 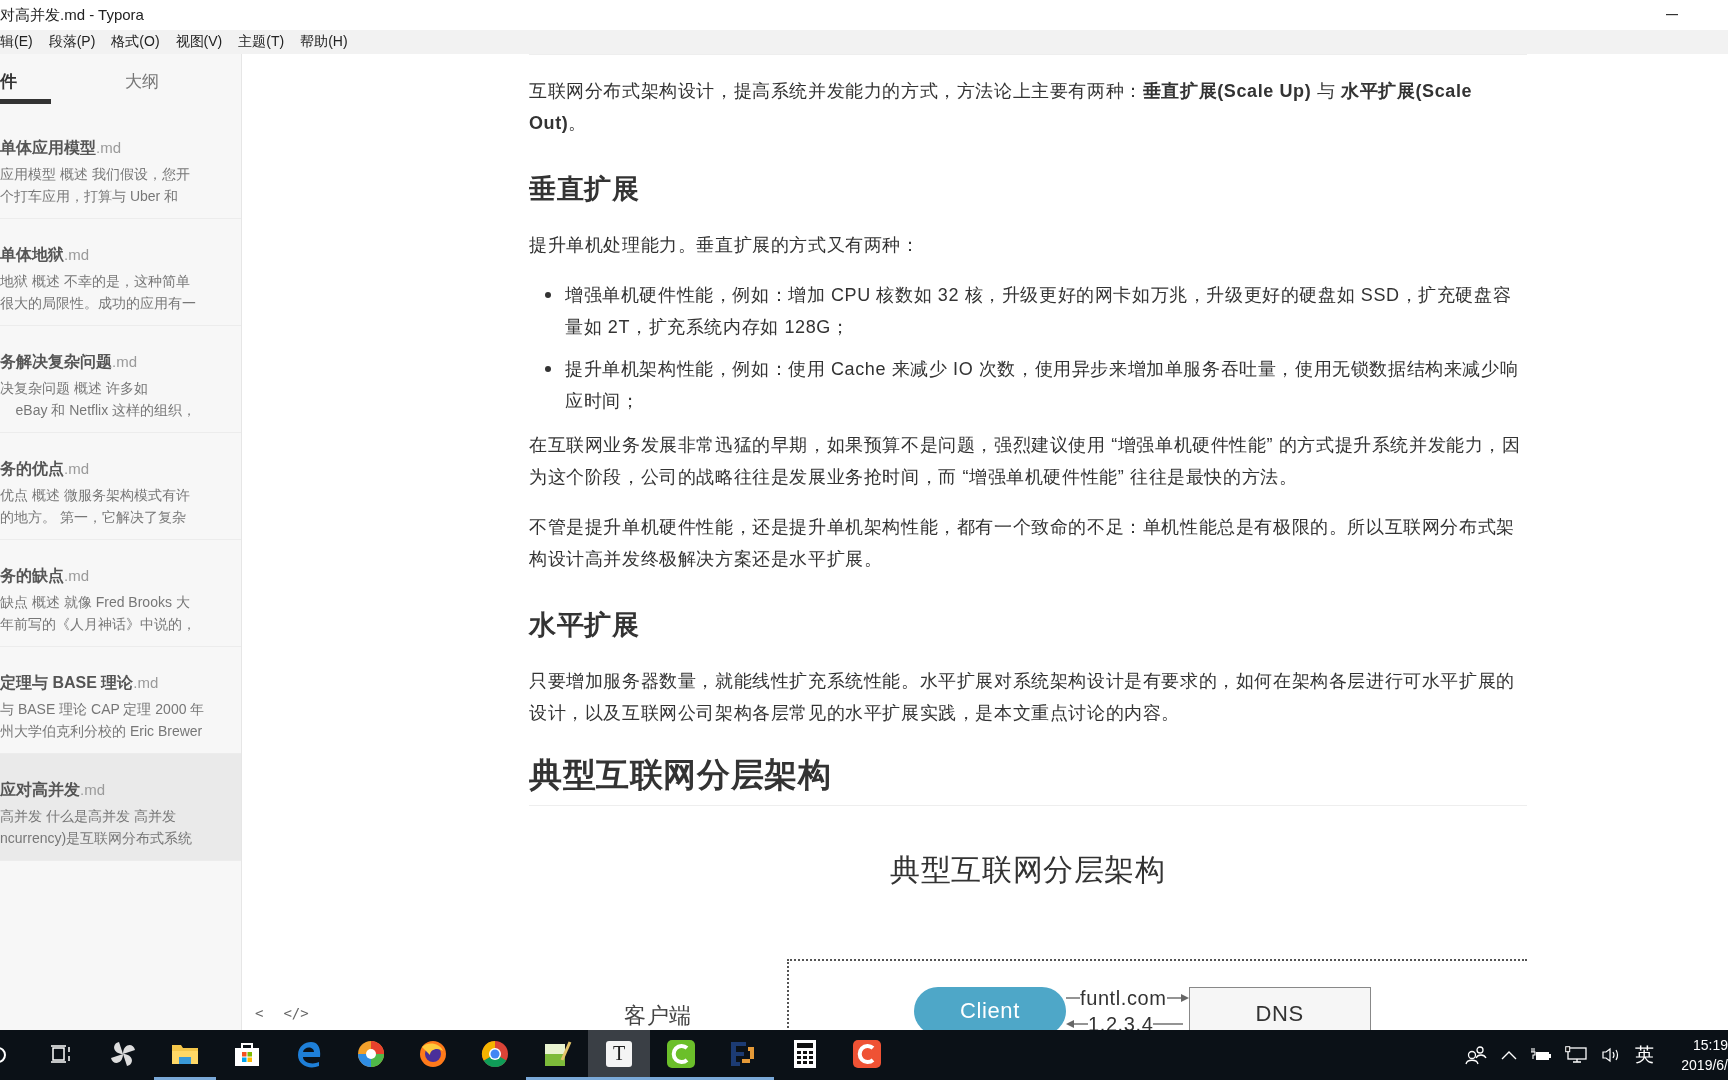 I want to click on list-item: 提升单机架构性能，例如：使用 Cache 来减少 IO 次数，使用异步来增加单服务吞吐量，使用无锁数据结构来减少响应时间；, so click(x=1042, y=385).